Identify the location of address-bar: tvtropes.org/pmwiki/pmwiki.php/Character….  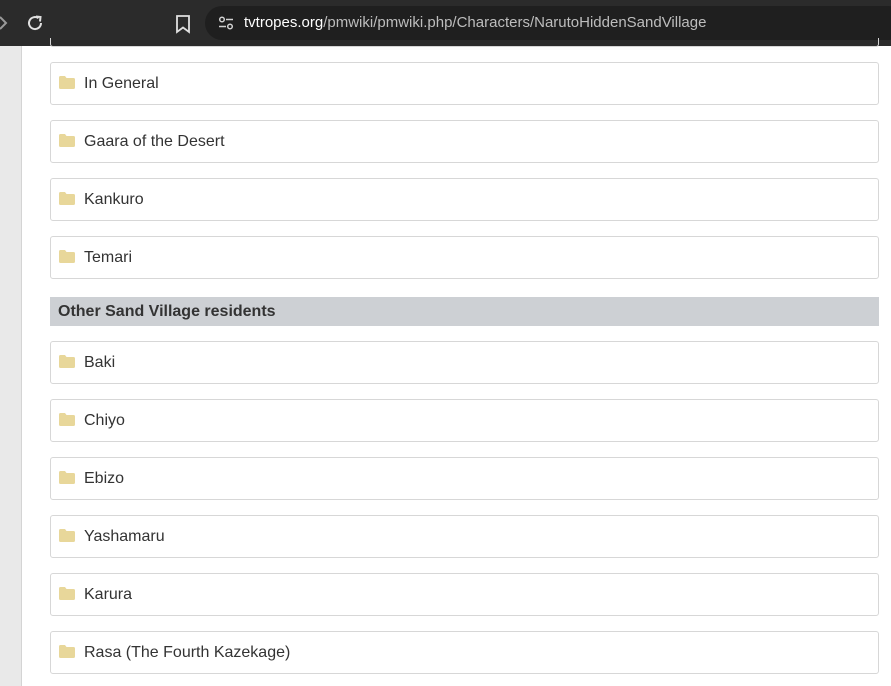
(548, 23).